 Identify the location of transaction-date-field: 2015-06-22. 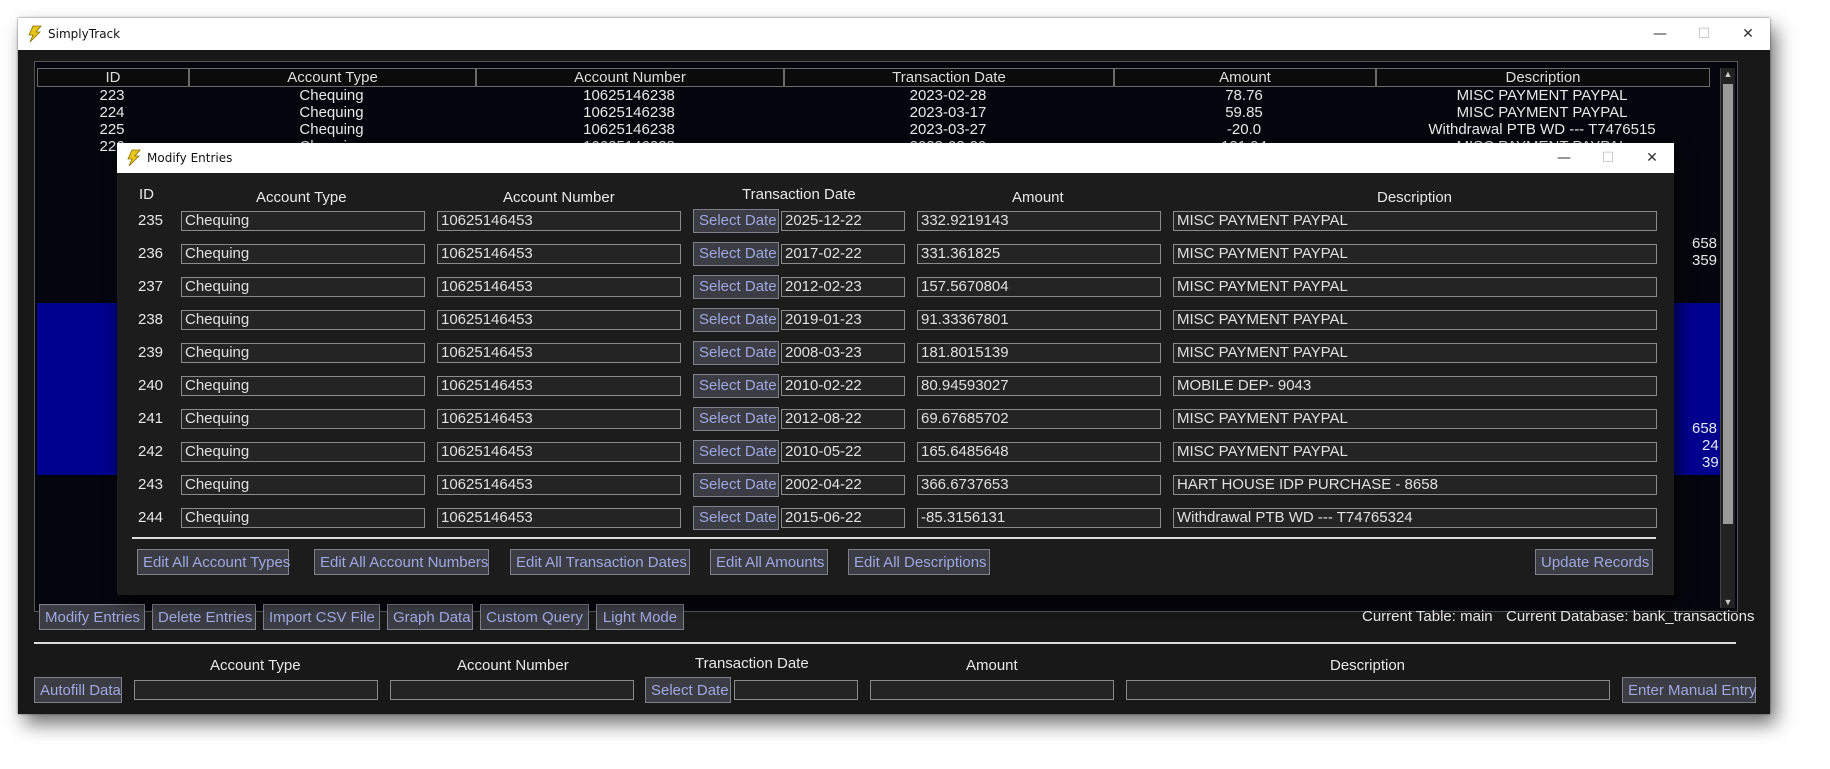
(843, 518).